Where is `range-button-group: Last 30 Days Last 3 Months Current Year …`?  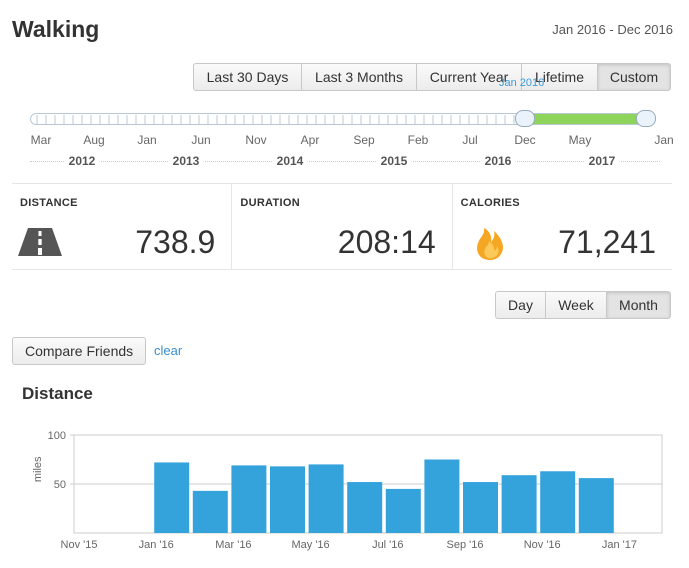
range-button-group: Last 30 Days Last 3 Months Current Year … is located at coordinates (432, 77).